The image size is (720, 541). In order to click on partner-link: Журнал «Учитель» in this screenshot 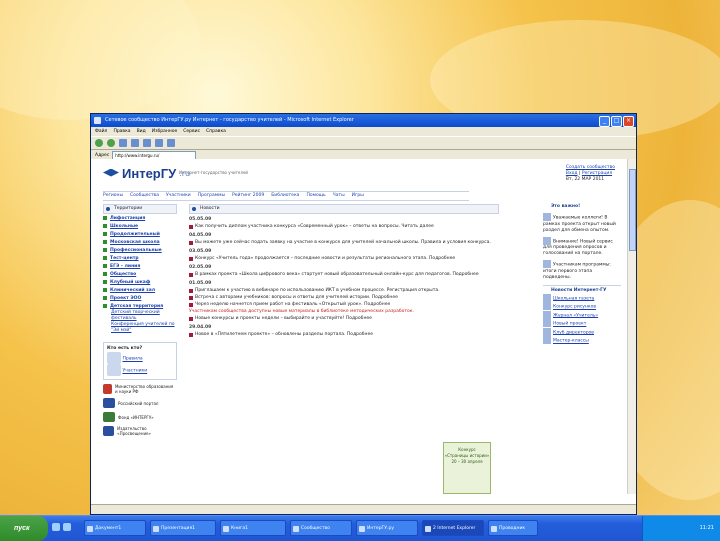, I will do `click(582, 315)`.